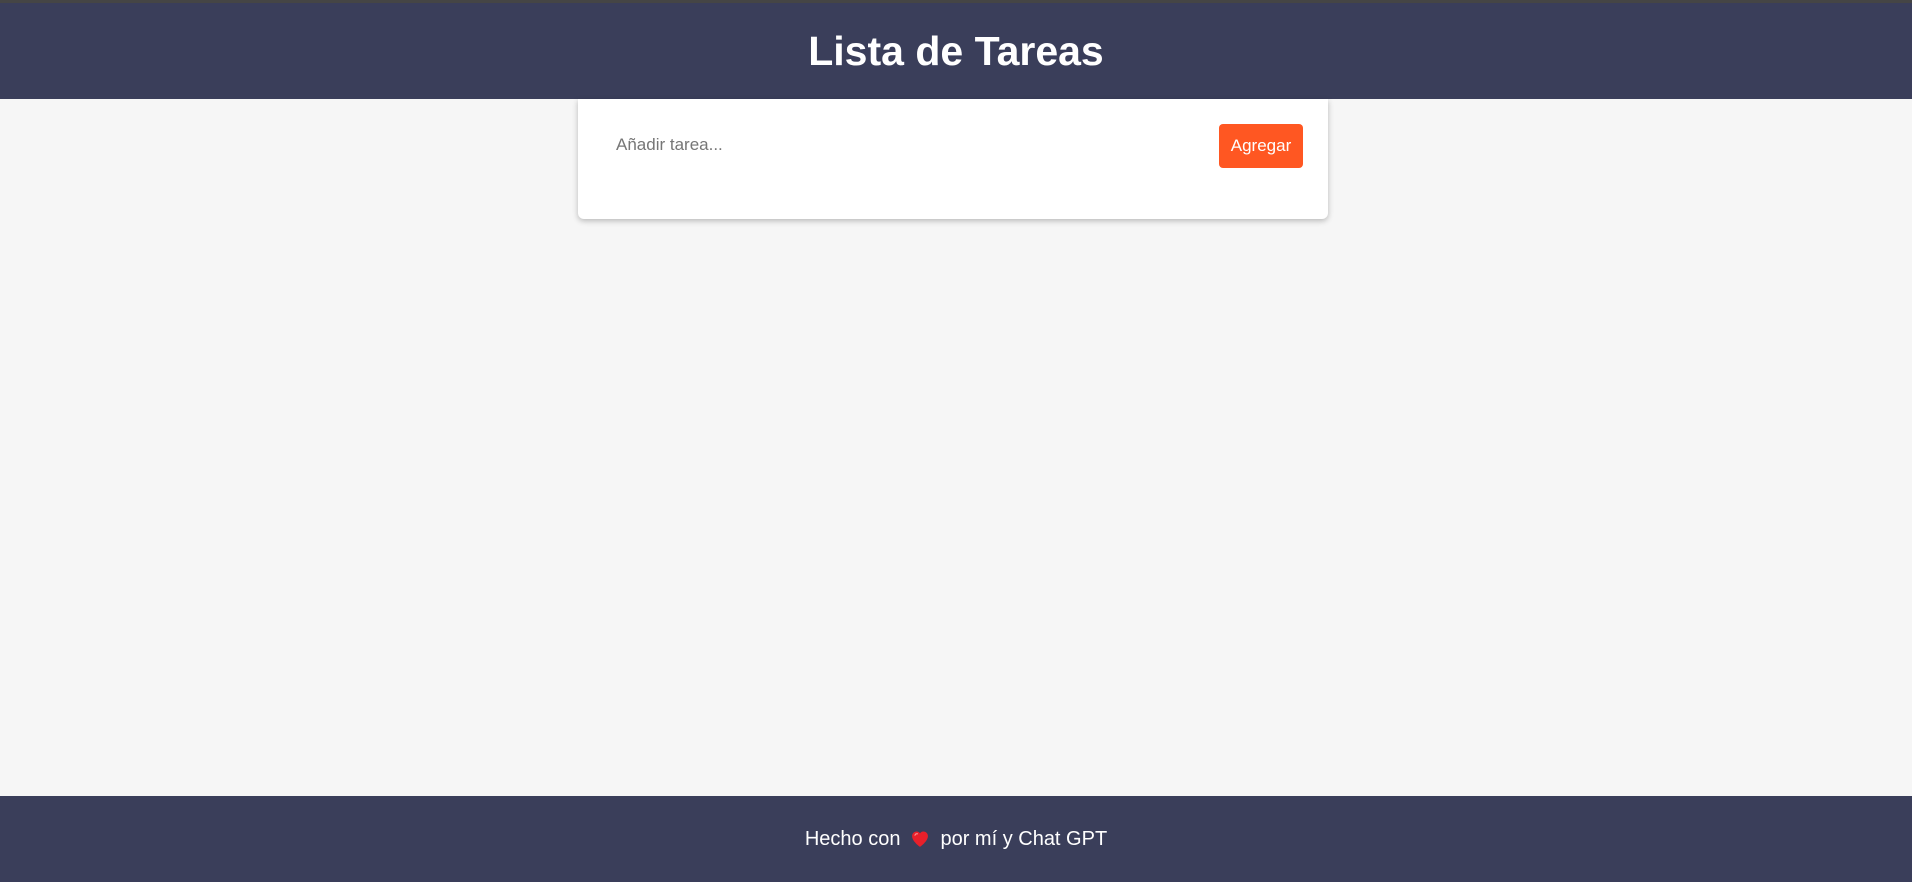 Image resolution: width=1912 pixels, height=882 pixels. What do you see at coordinates (916, 145) in the screenshot?
I see `task-input` at bounding box center [916, 145].